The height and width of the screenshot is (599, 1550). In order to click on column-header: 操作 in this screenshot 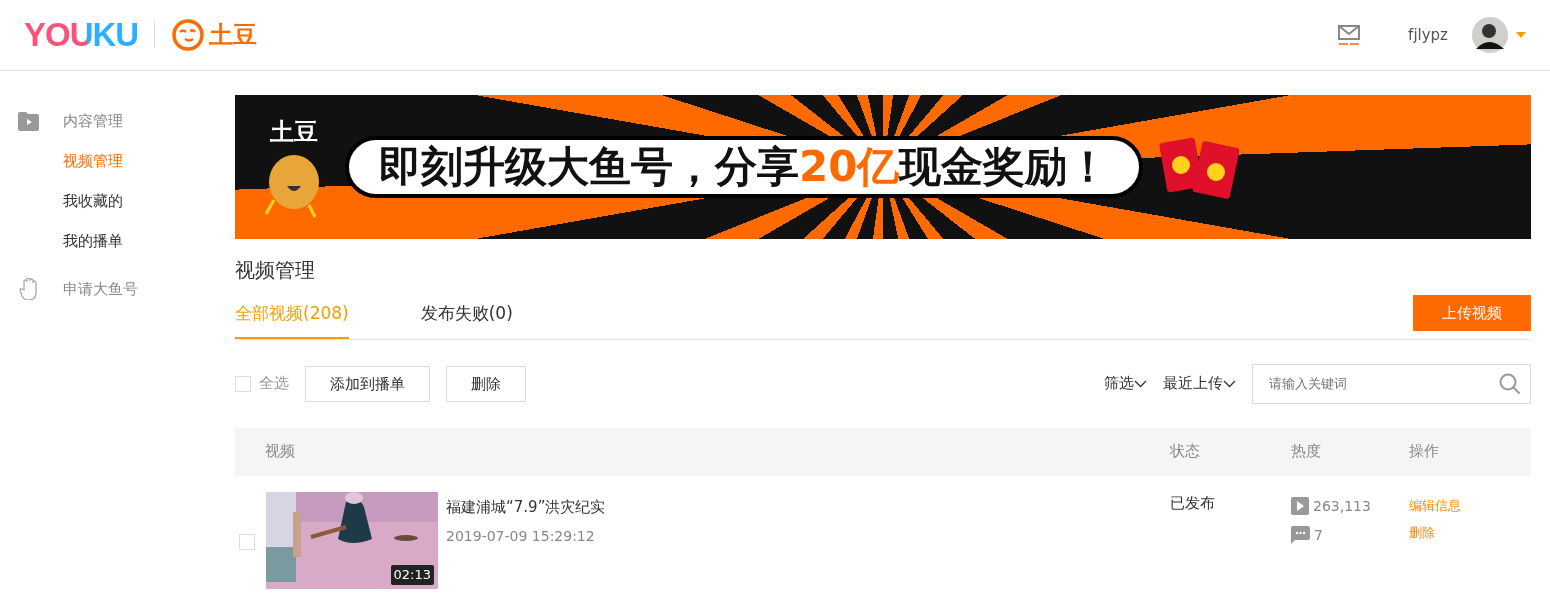, I will do `click(1424, 452)`.